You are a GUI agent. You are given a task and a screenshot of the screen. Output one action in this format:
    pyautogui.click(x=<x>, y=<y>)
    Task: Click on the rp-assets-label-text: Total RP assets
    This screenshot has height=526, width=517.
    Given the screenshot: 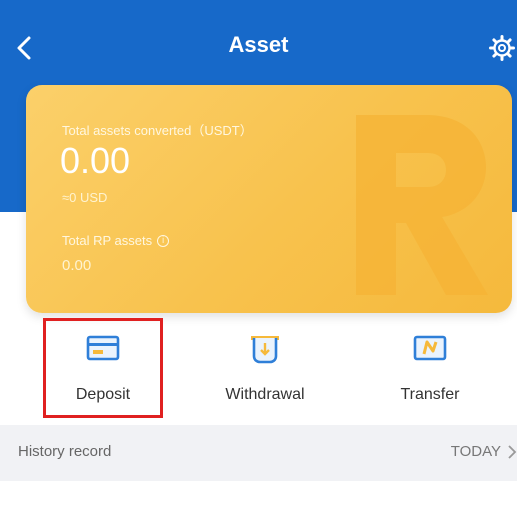 What is the action you would take?
    pyautogui.click(x=107, y=240)
    